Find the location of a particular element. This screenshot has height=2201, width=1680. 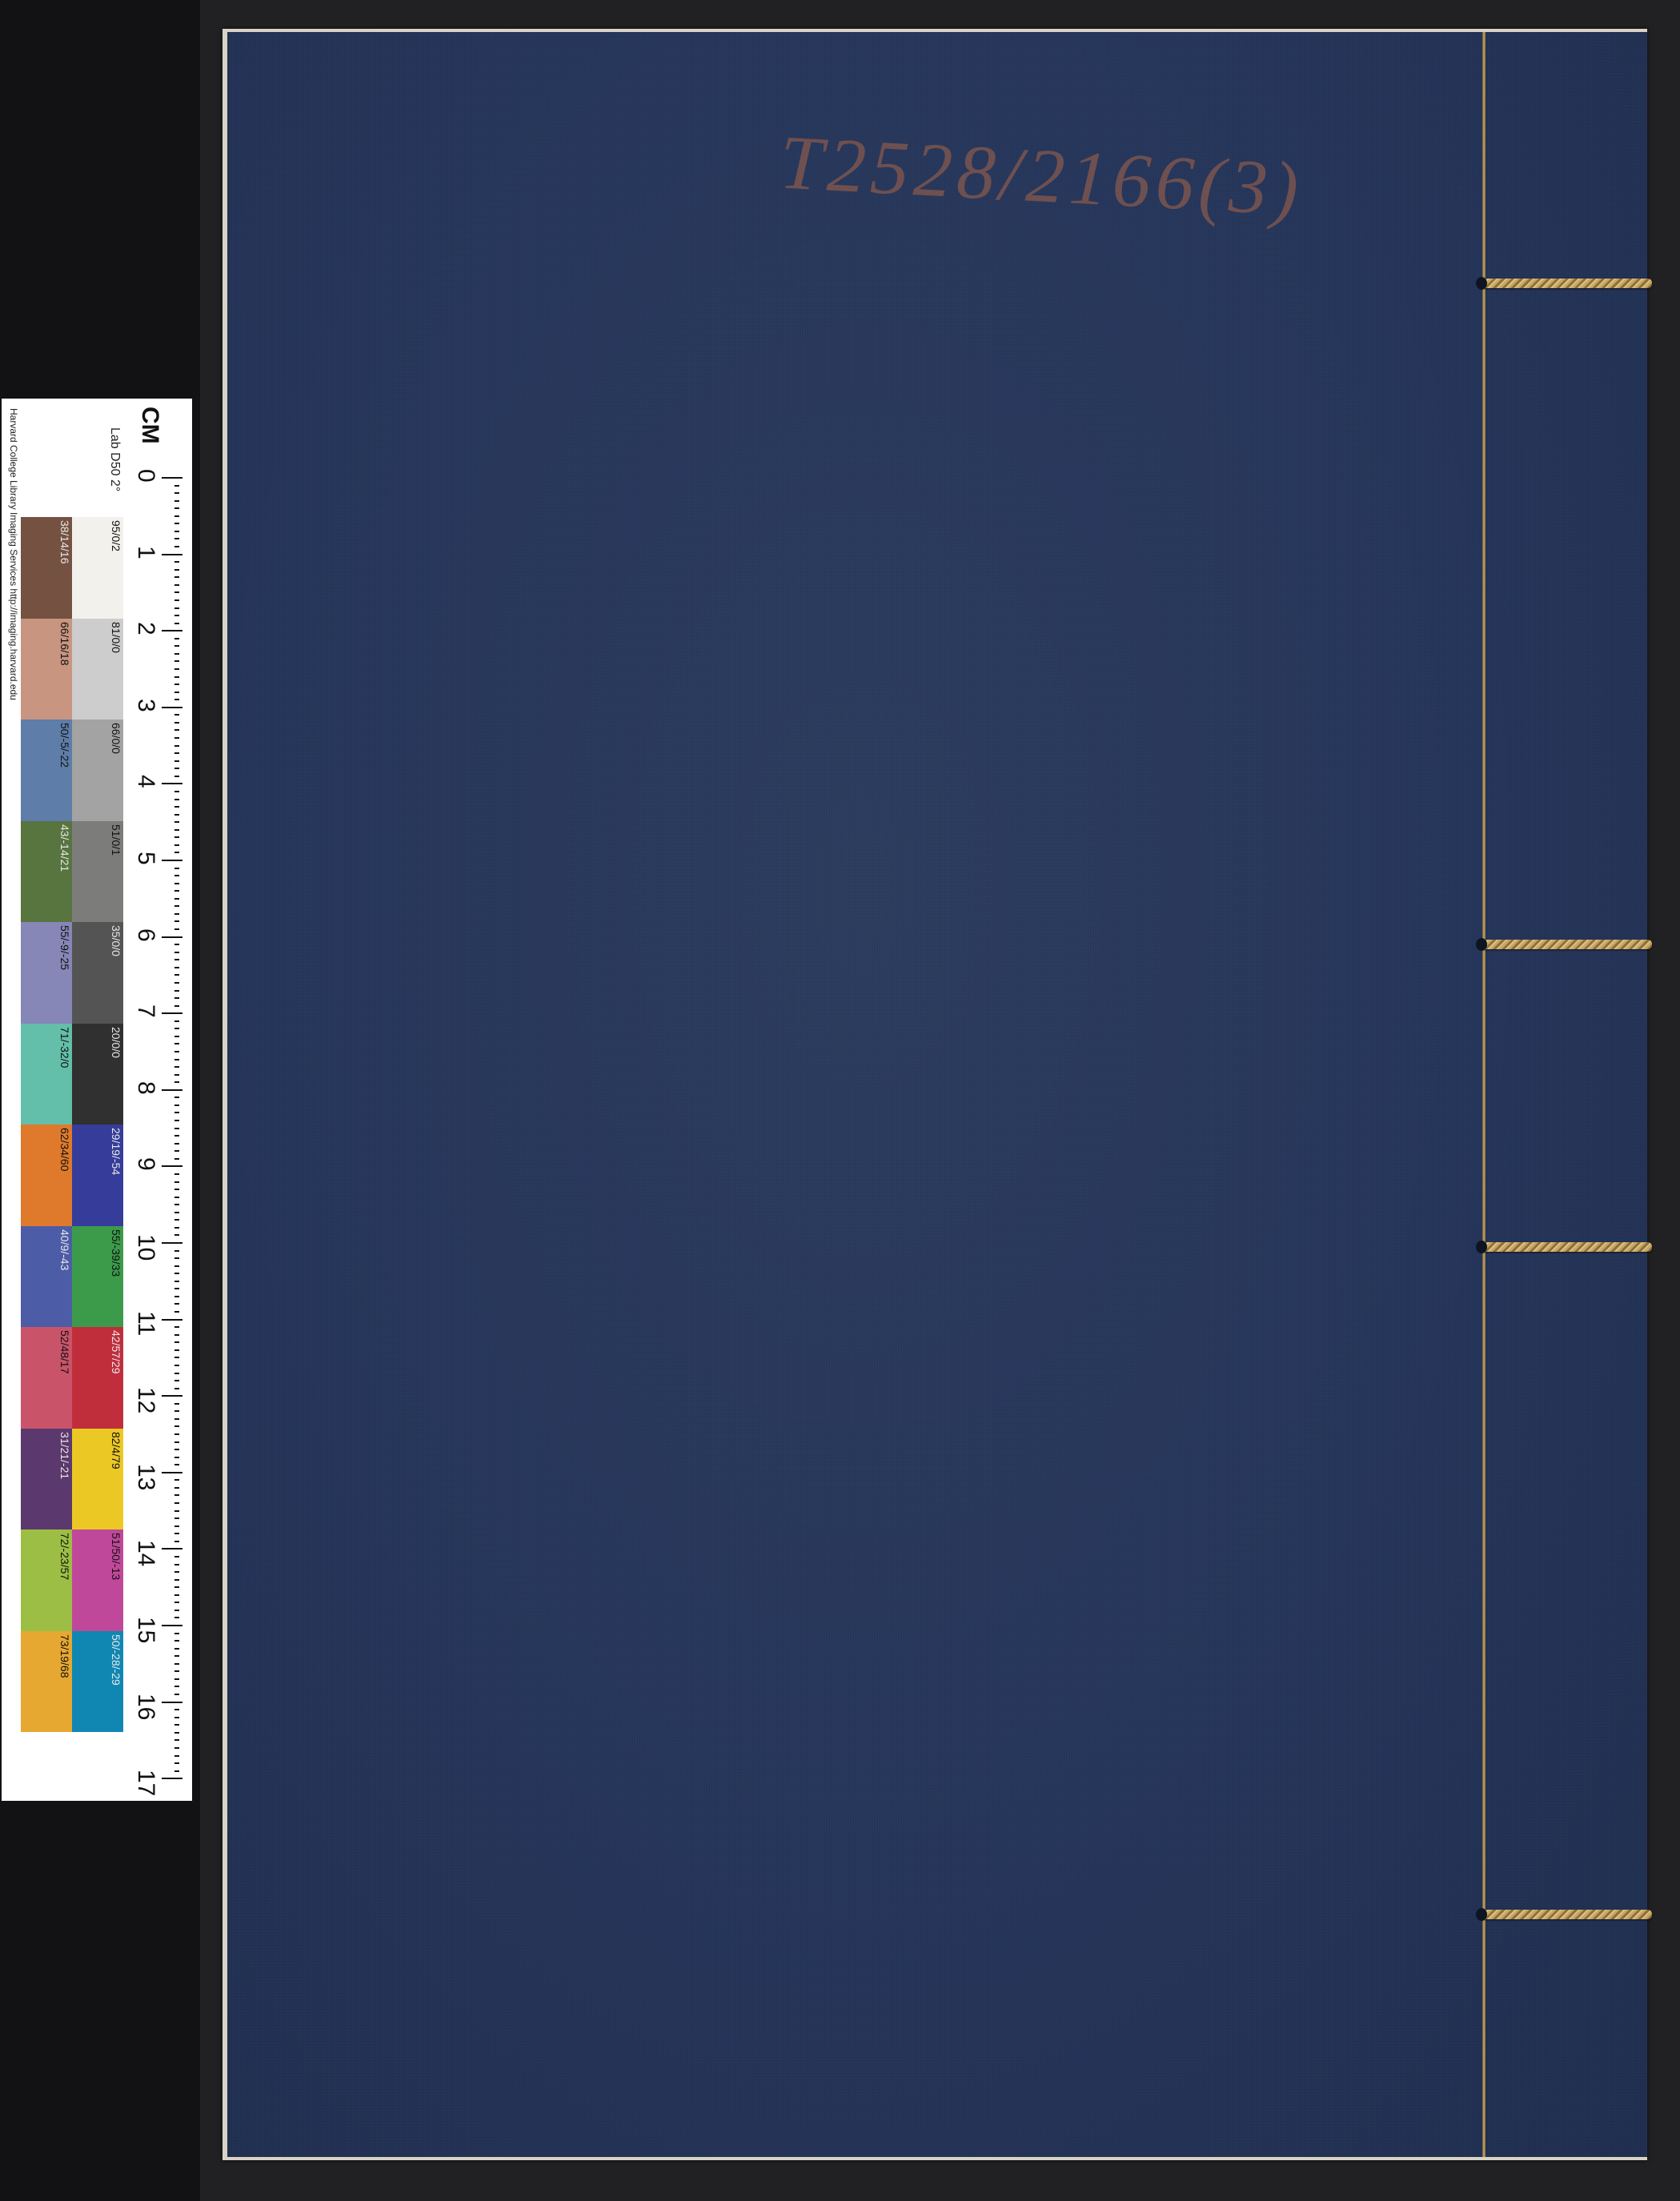

ruler-number: 17 is located at coordinates (146, 1784).